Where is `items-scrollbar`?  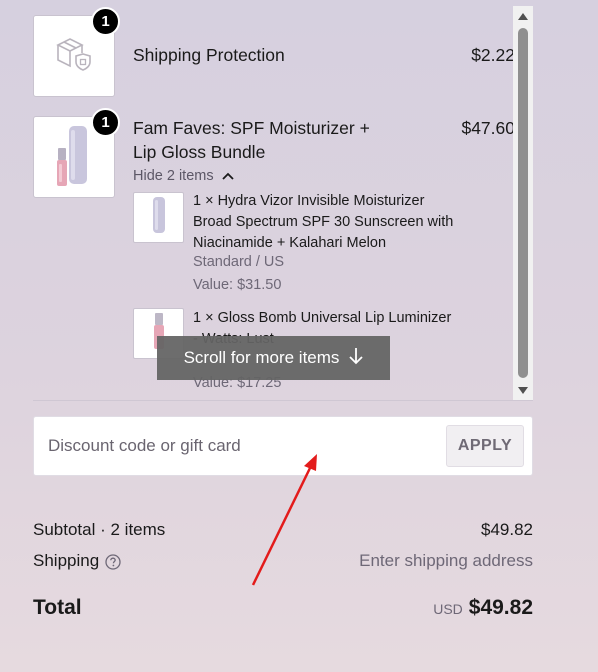
items-scrollbar is located at coordinates (523, 203).